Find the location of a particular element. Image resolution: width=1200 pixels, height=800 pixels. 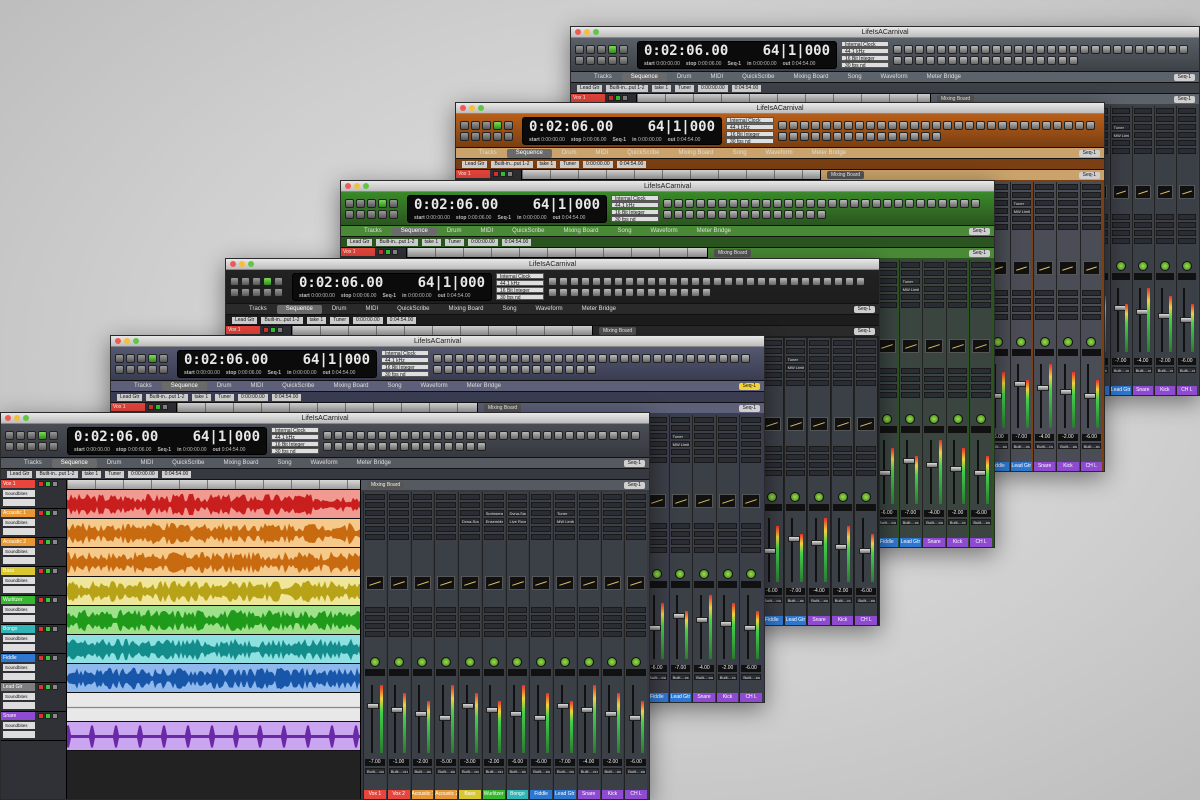

track-output-select is located at coordinates (19, 734).